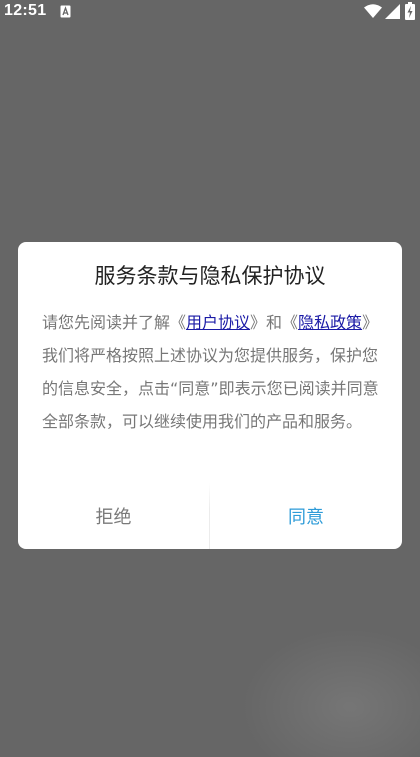 The image size is (420, 757). What do you see at coordinates (65, 11) in the screenshot?
I see `a-notification-icon` at bounding box center [65, 11].